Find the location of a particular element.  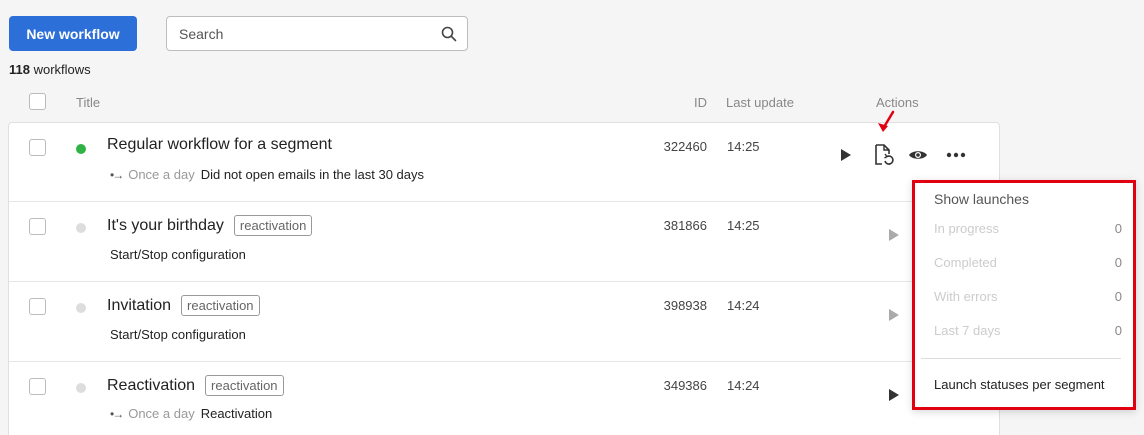

workflow-id: 322460 is located at coordinates (685, 146).